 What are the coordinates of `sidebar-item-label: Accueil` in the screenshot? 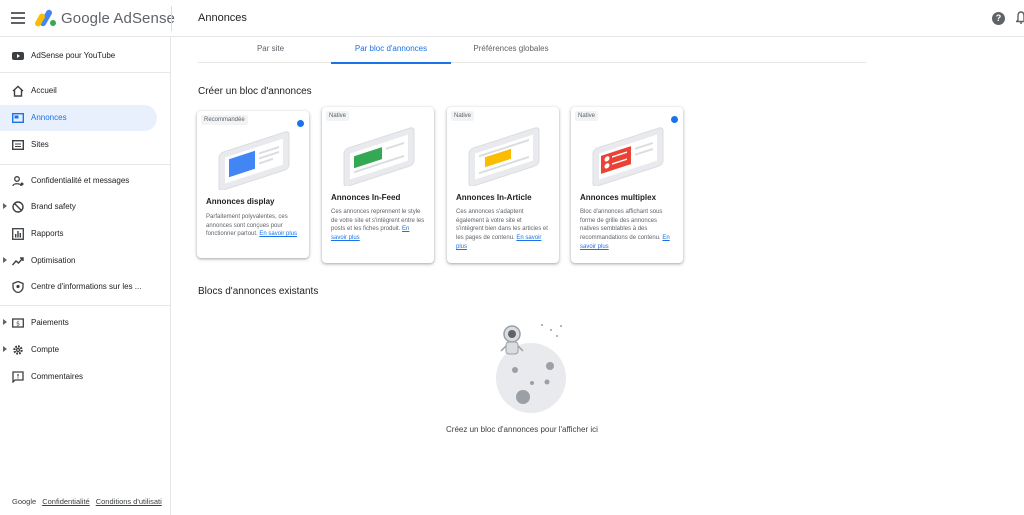 It's located at (44, 90).